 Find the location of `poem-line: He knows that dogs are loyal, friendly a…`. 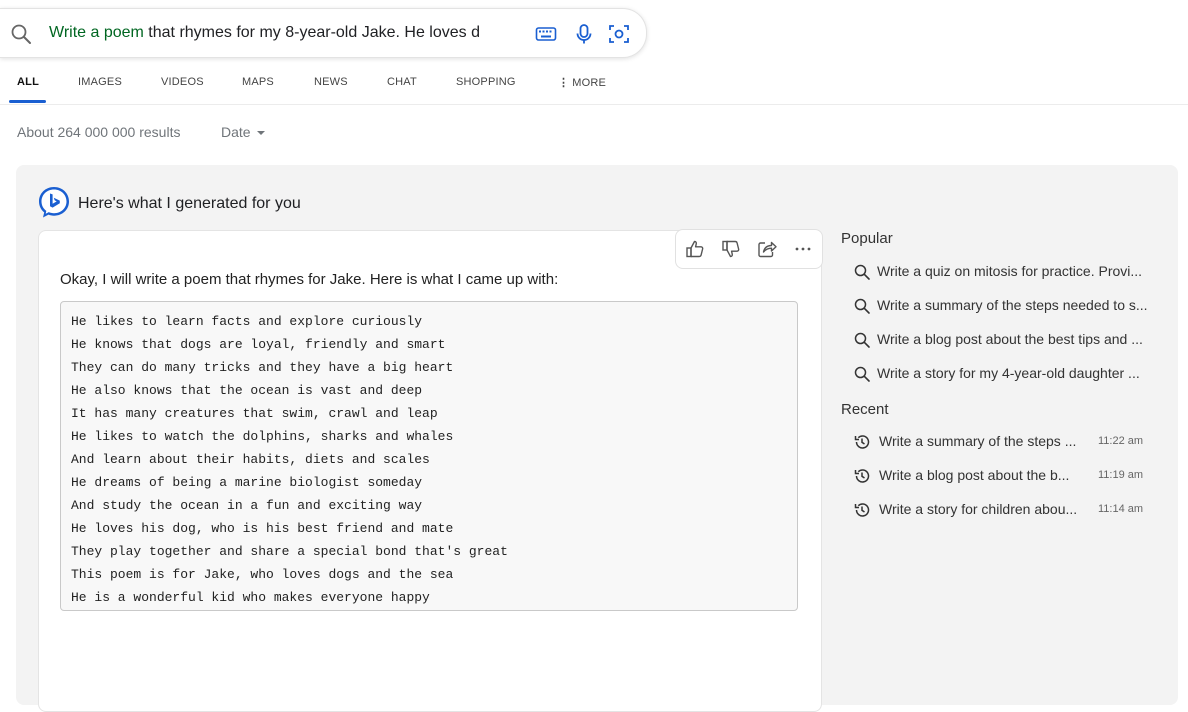

poem-line: He knows that dogs are loyal, friendly a… is located at coordinates (258, 344).